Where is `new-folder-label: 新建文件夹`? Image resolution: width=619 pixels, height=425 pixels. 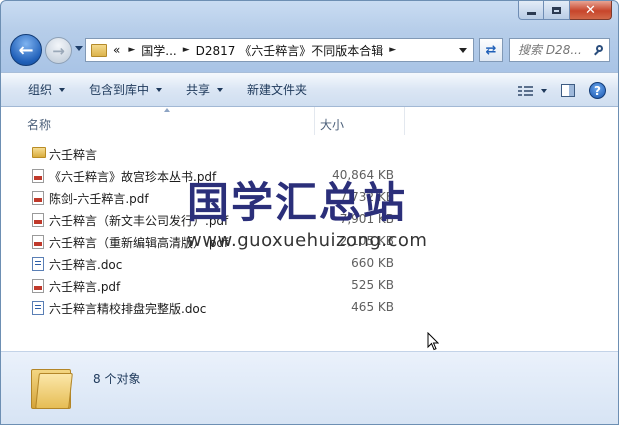
new-folder-label: 新建文件夹 is located at coordinates (277, 90).